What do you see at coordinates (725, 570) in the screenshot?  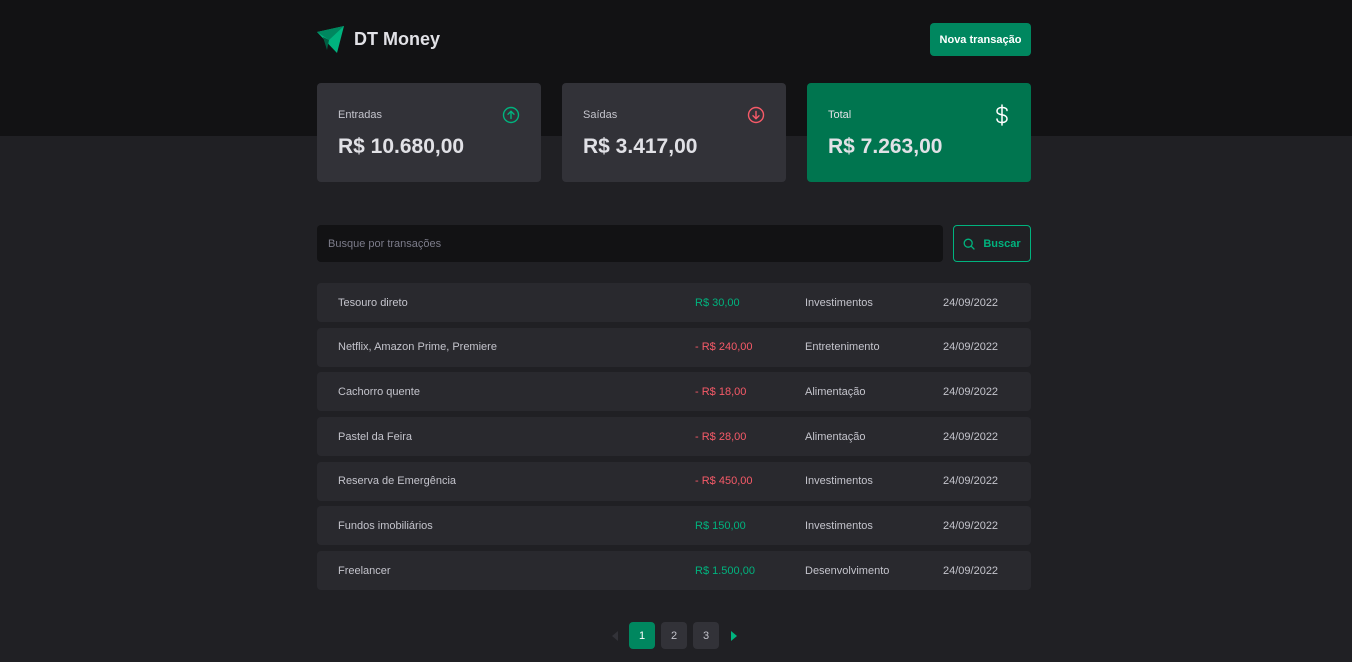 I see `transaction-price: R$ 1.500,00` at bounding box center [725, 570].